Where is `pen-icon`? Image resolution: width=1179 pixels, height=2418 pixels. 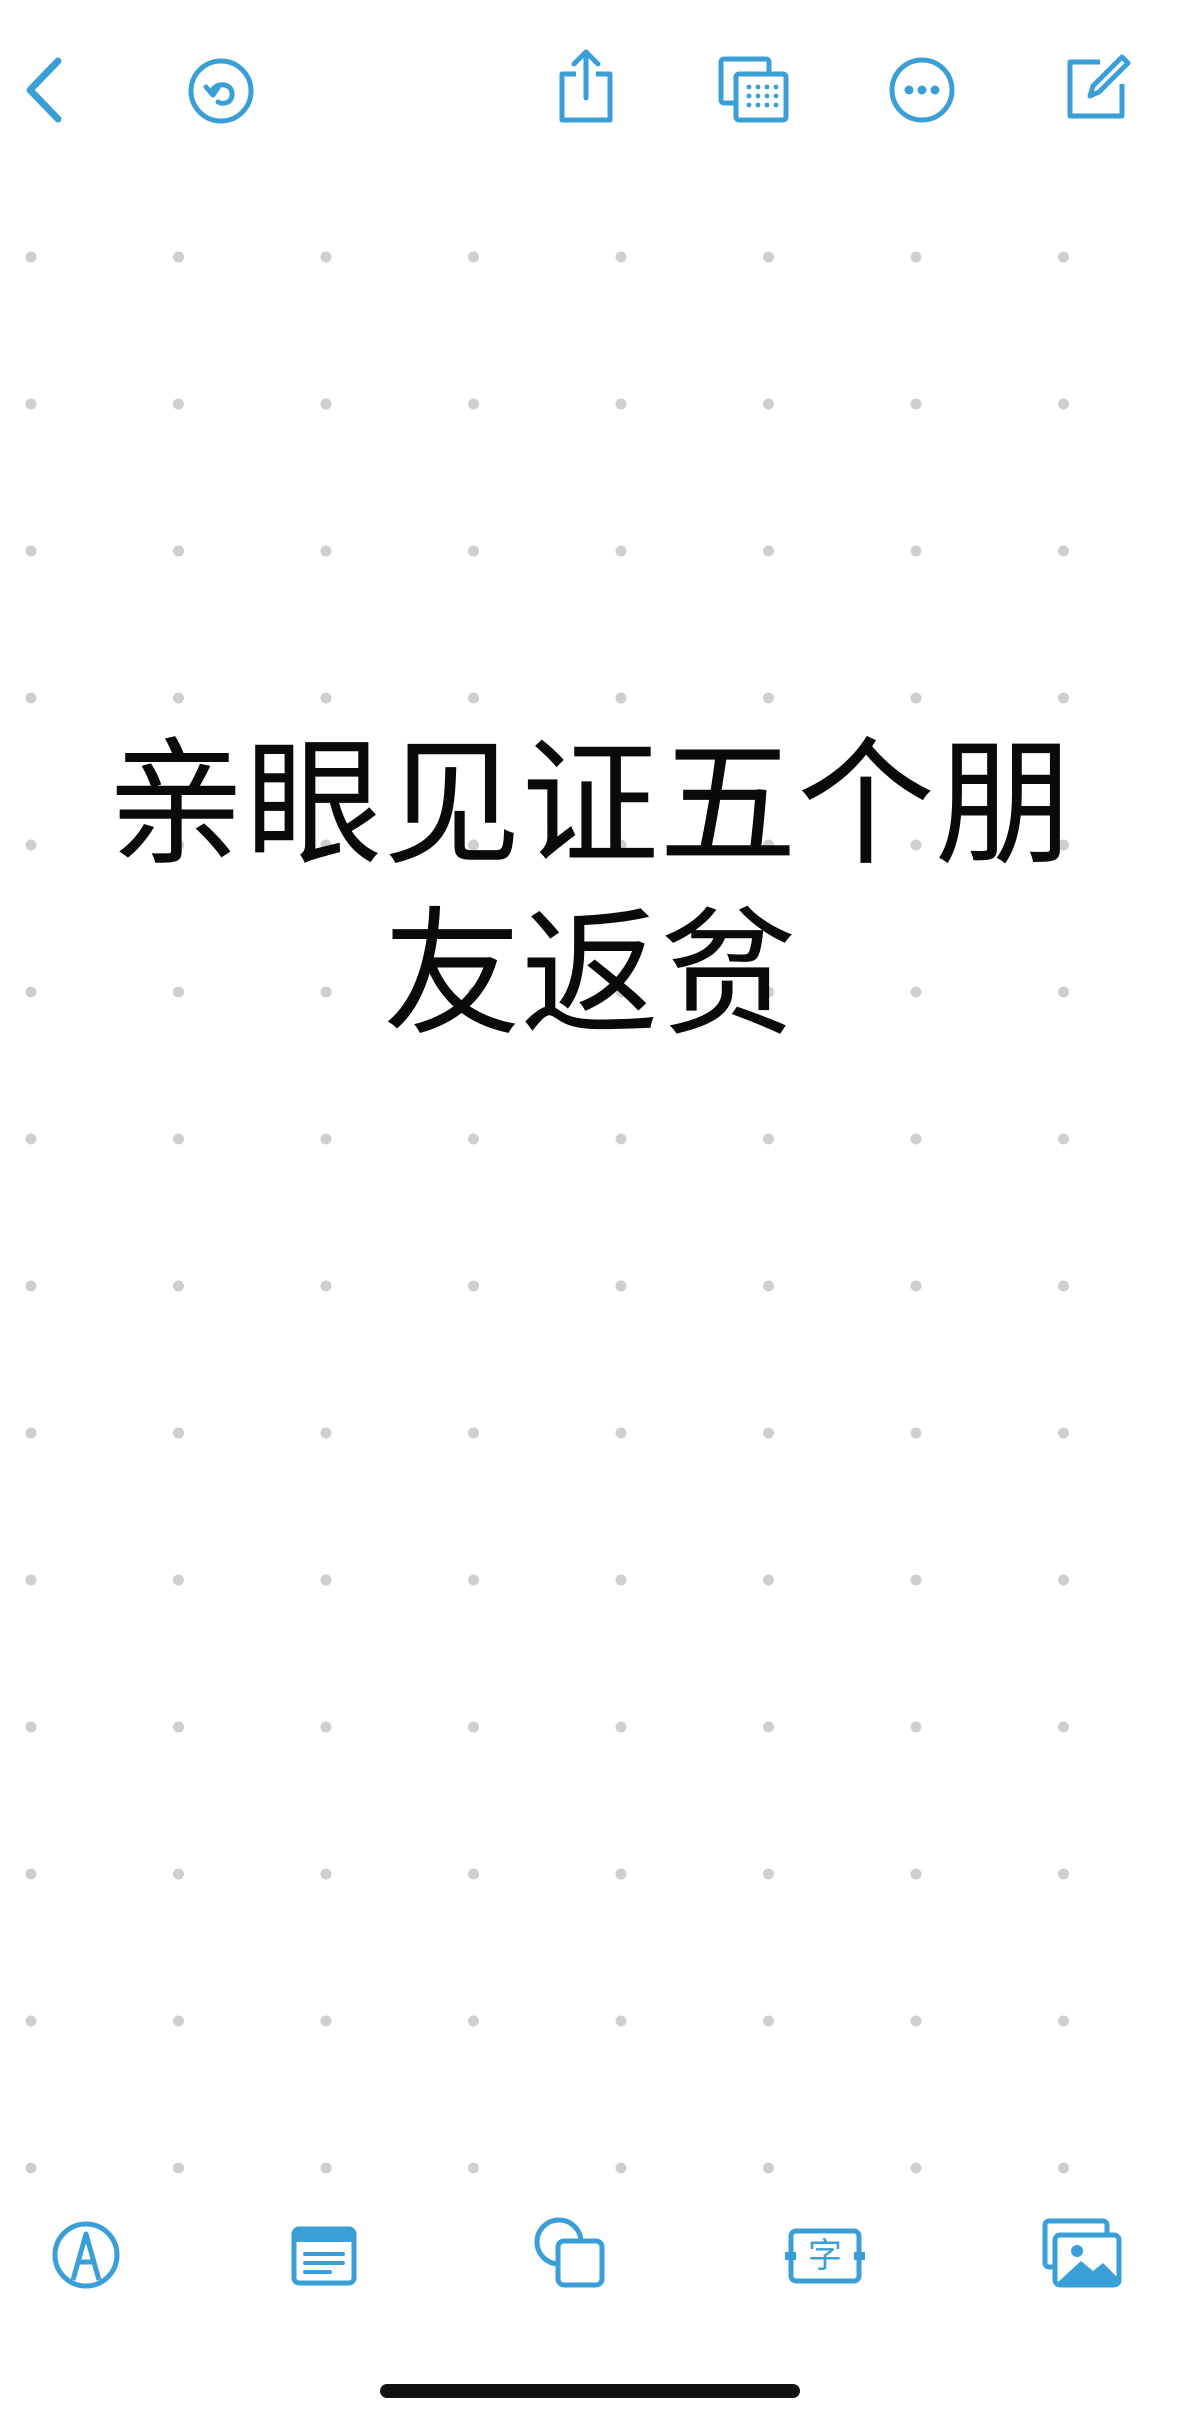
pen-icon is located at coordinates (86, 2255).